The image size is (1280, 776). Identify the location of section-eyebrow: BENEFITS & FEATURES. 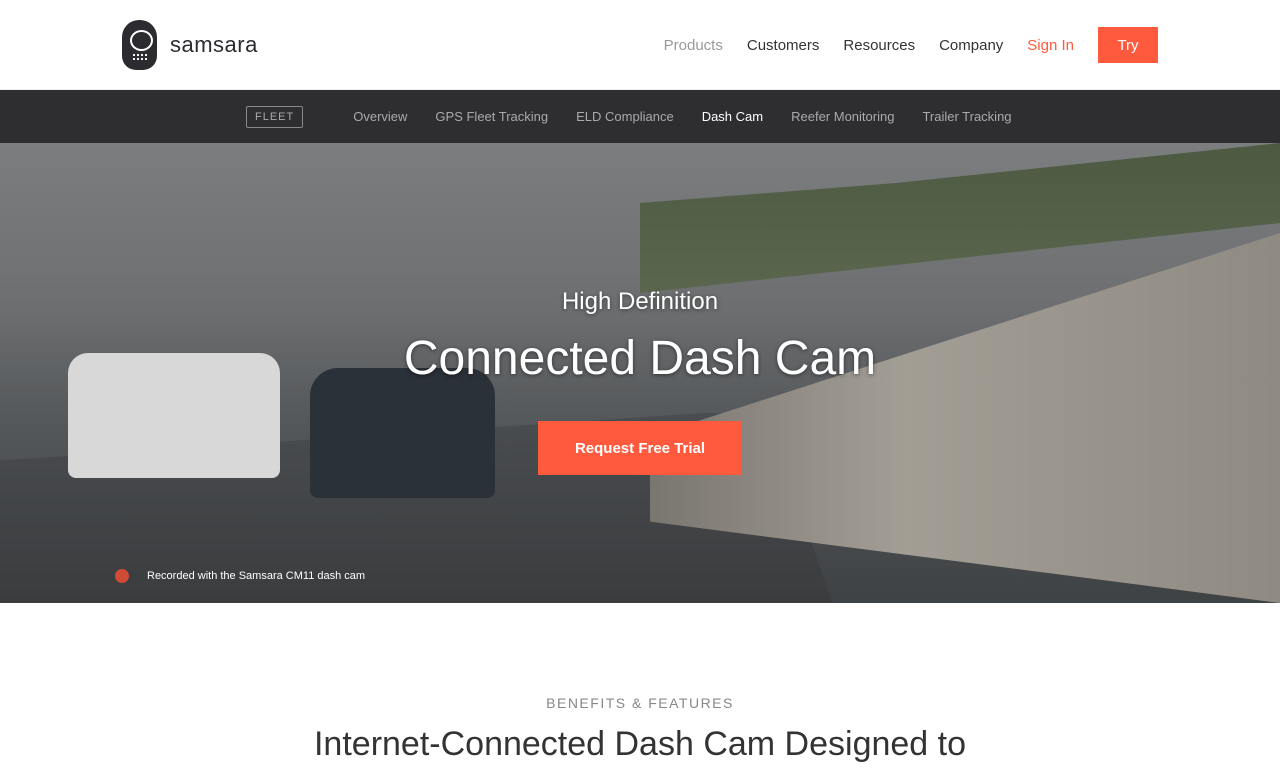
(640, 703).